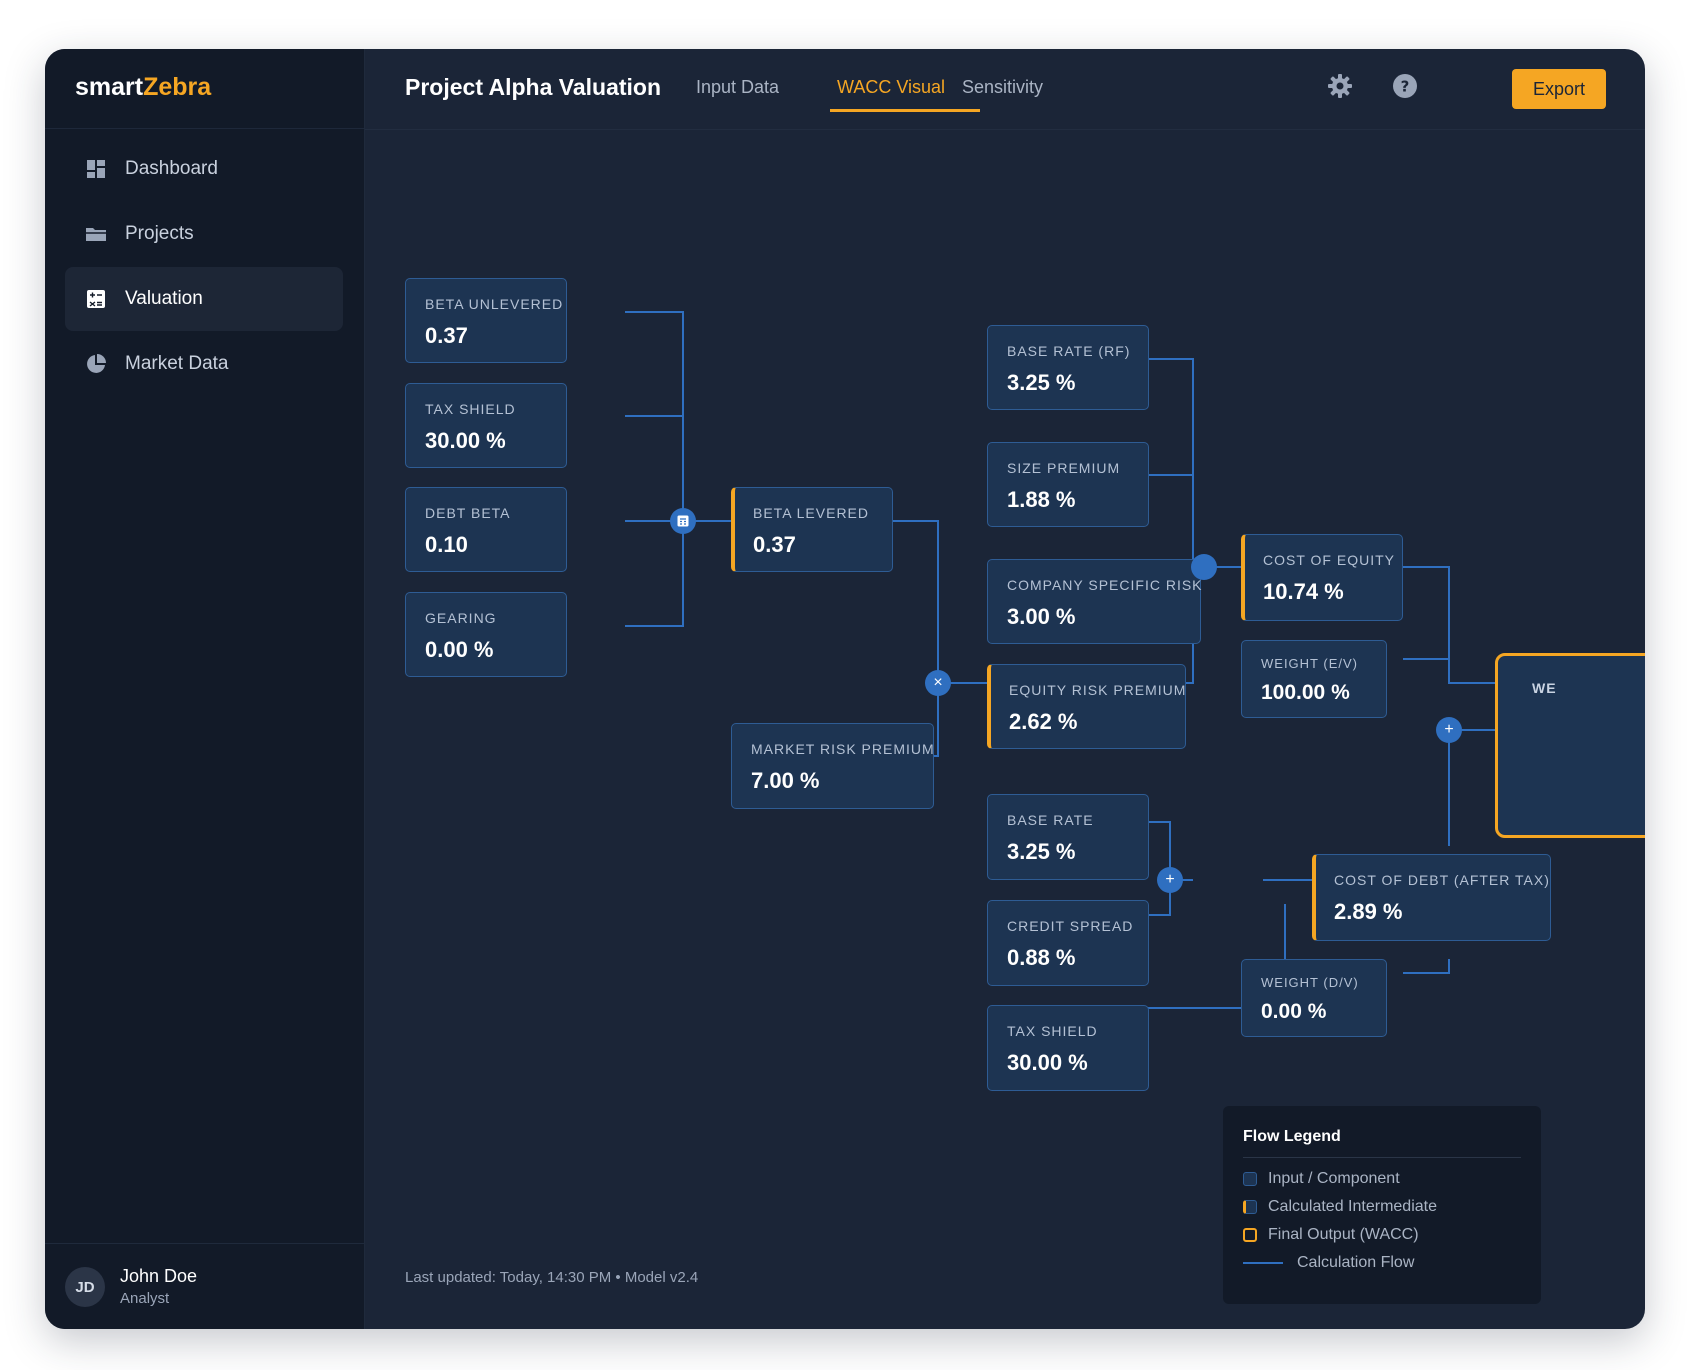 The image size is (1690, 1370). What do you see at coordinates (85, 1287) in the screenshot?
I see `avatar: JD` at bounding box center [85, 1287].